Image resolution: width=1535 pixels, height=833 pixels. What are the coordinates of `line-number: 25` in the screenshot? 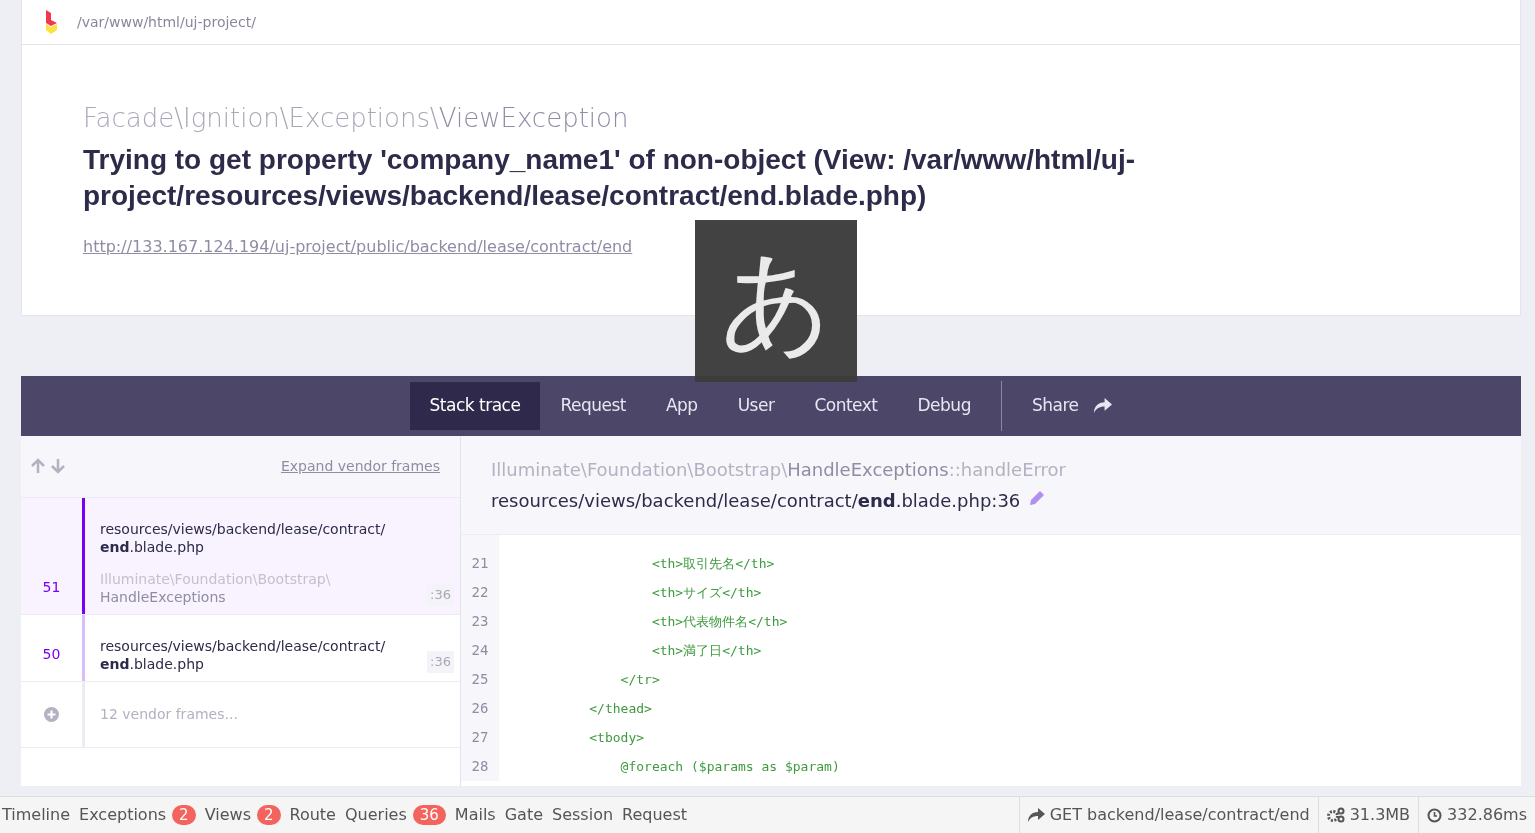 It's located at (480, 679).